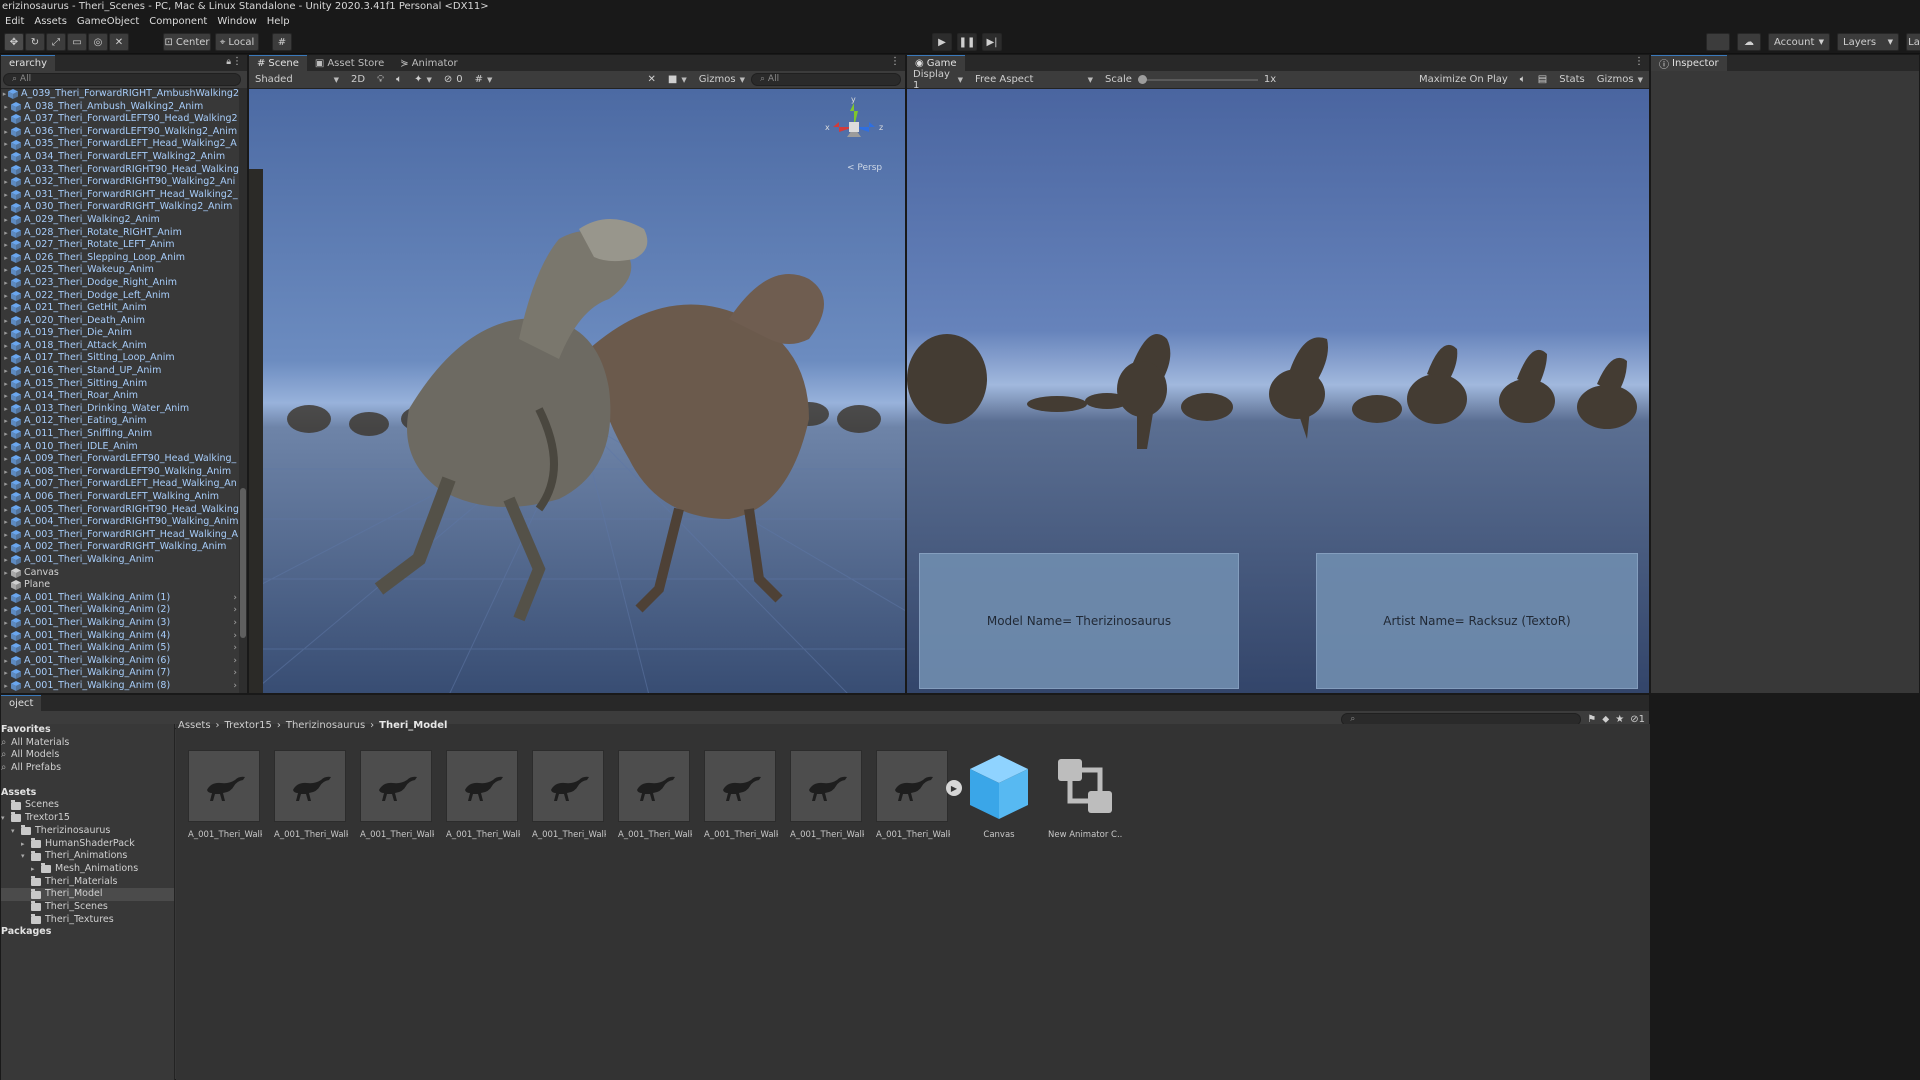 This screenshot has height=1080, width=1920. What do you see at coordinates (1523, 80) in the screenshot?
I see `mute-audio-icon: 🔈︎` at bounding box center [1523, 80].